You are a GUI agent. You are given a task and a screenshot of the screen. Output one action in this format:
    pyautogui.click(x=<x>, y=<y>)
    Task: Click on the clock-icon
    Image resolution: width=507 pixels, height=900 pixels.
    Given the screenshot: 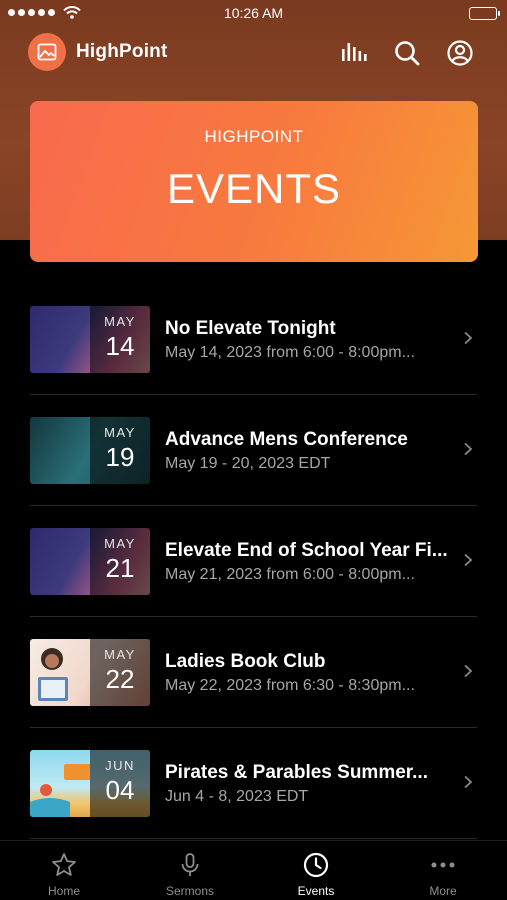 What is the action you would take?
    pyautogui.click(x=316, y=865)
    